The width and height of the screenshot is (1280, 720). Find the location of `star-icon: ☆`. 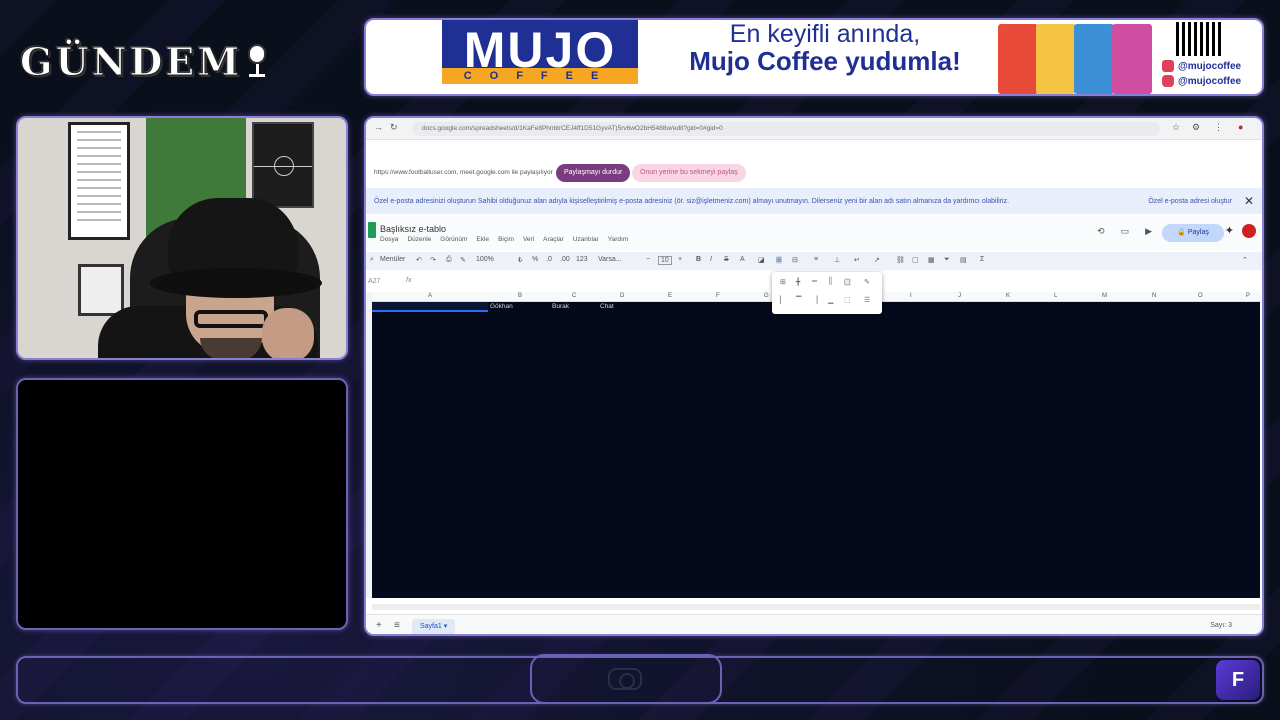

star-icon: ☆ is located at coordinates (1176, 127).